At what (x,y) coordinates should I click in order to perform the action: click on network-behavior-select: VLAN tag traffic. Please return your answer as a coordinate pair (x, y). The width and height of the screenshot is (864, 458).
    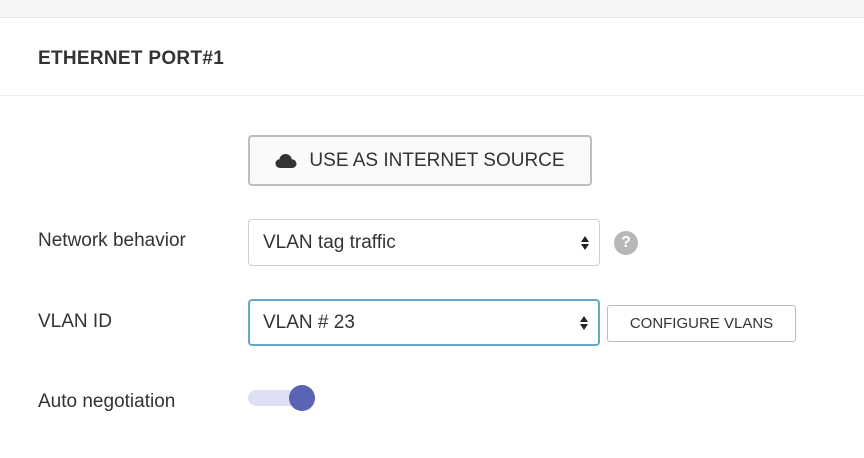
    Looking at the image, I should click on (424, 242).